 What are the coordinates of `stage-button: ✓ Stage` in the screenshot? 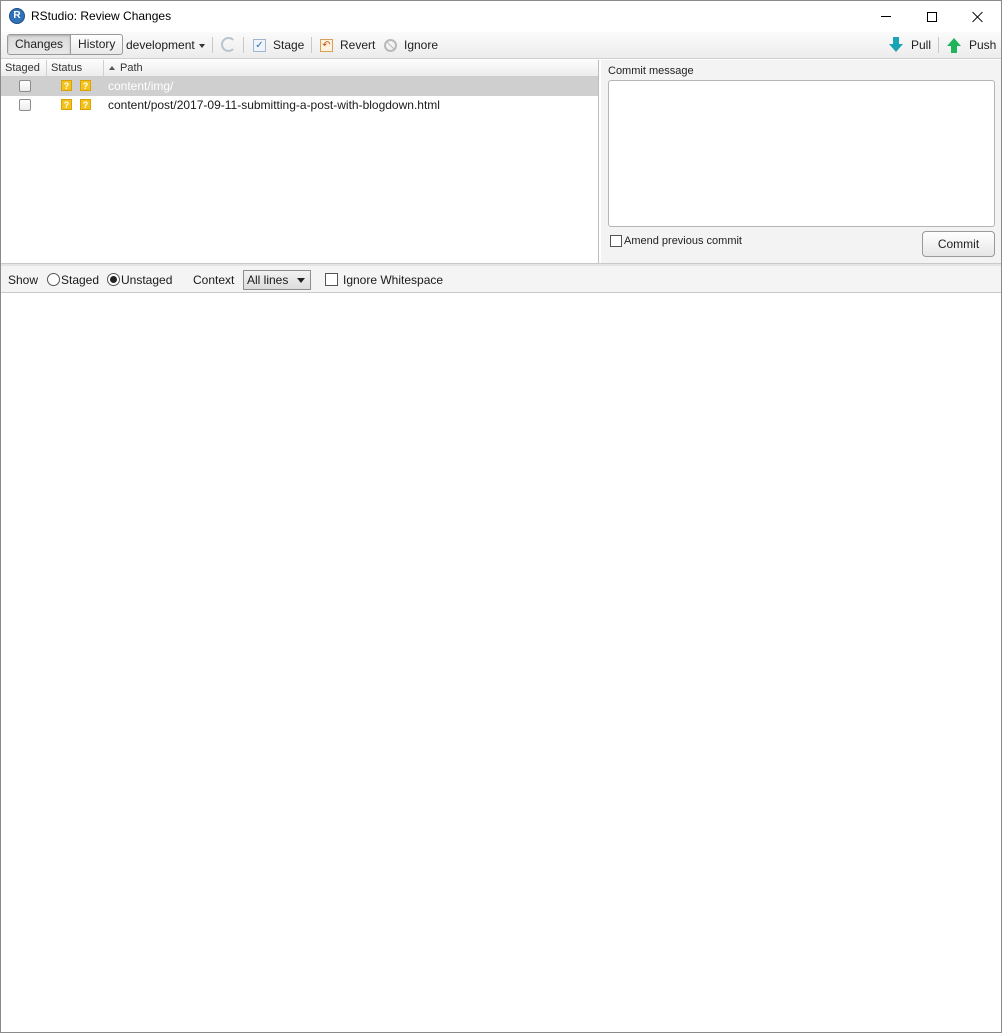 It's located at (278, 45).